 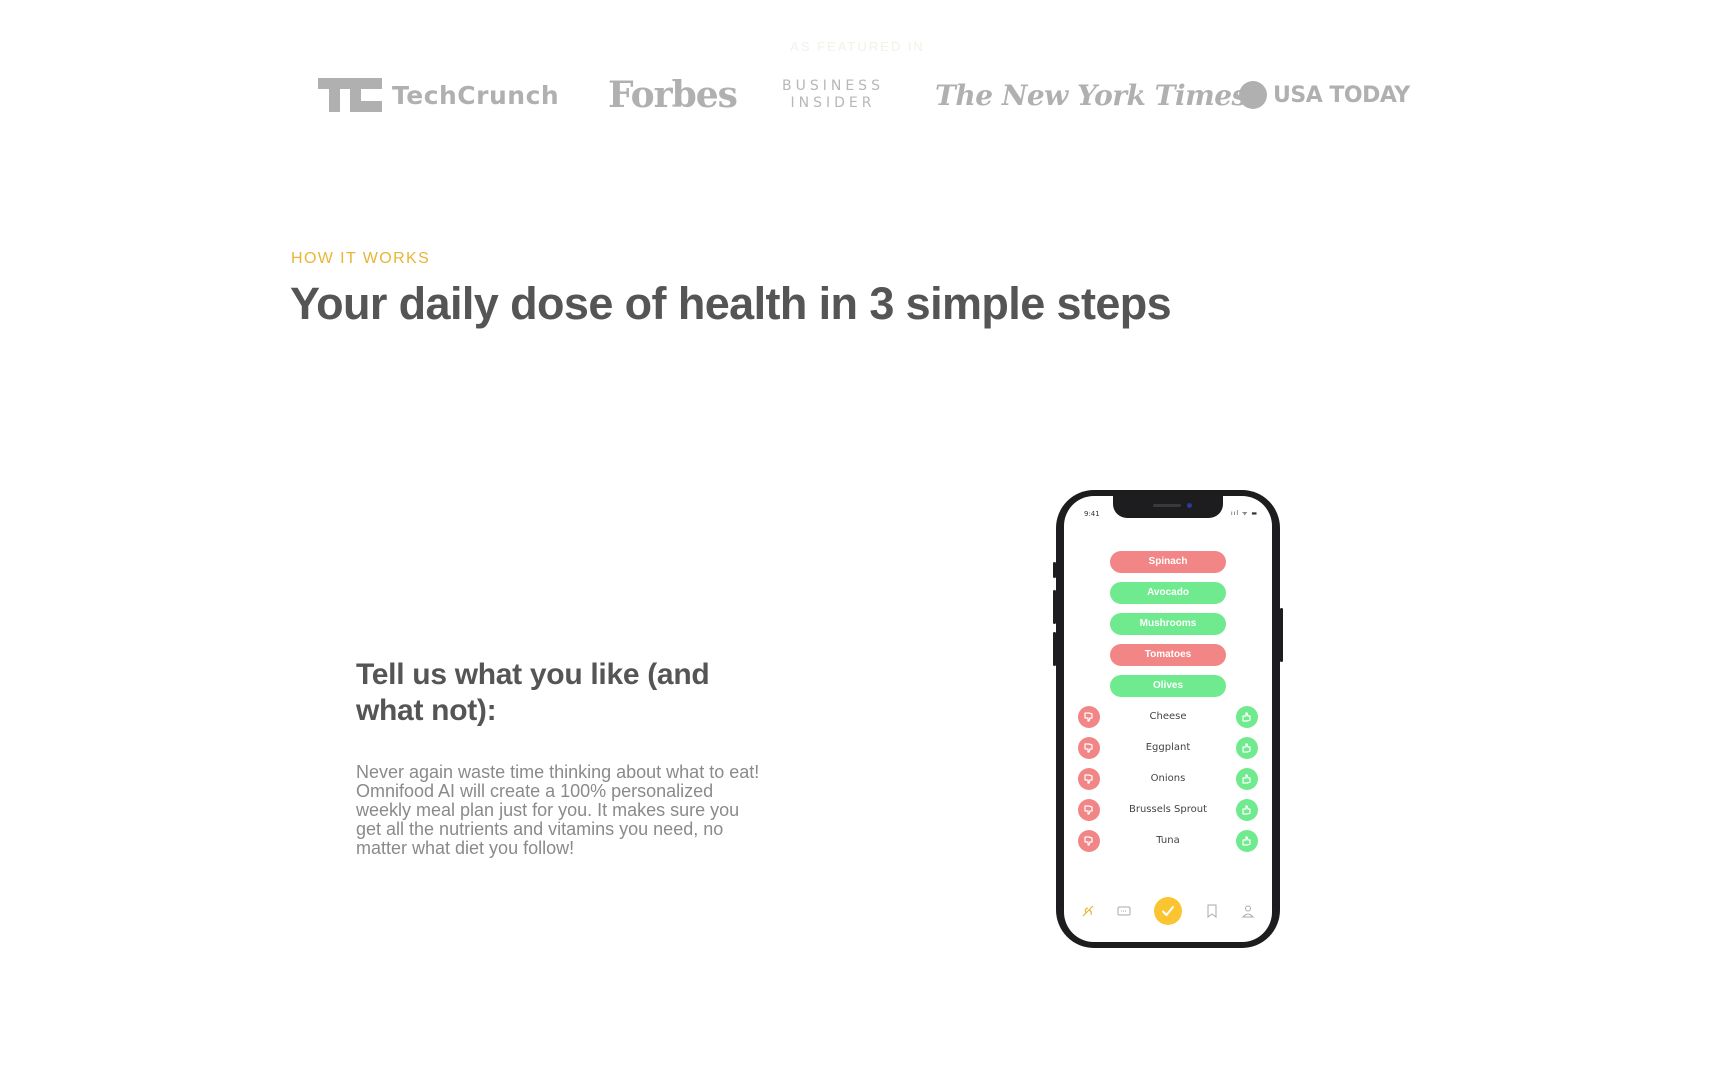 I want to click on forbes-logo: Forbes, so click(x=673, y=95).